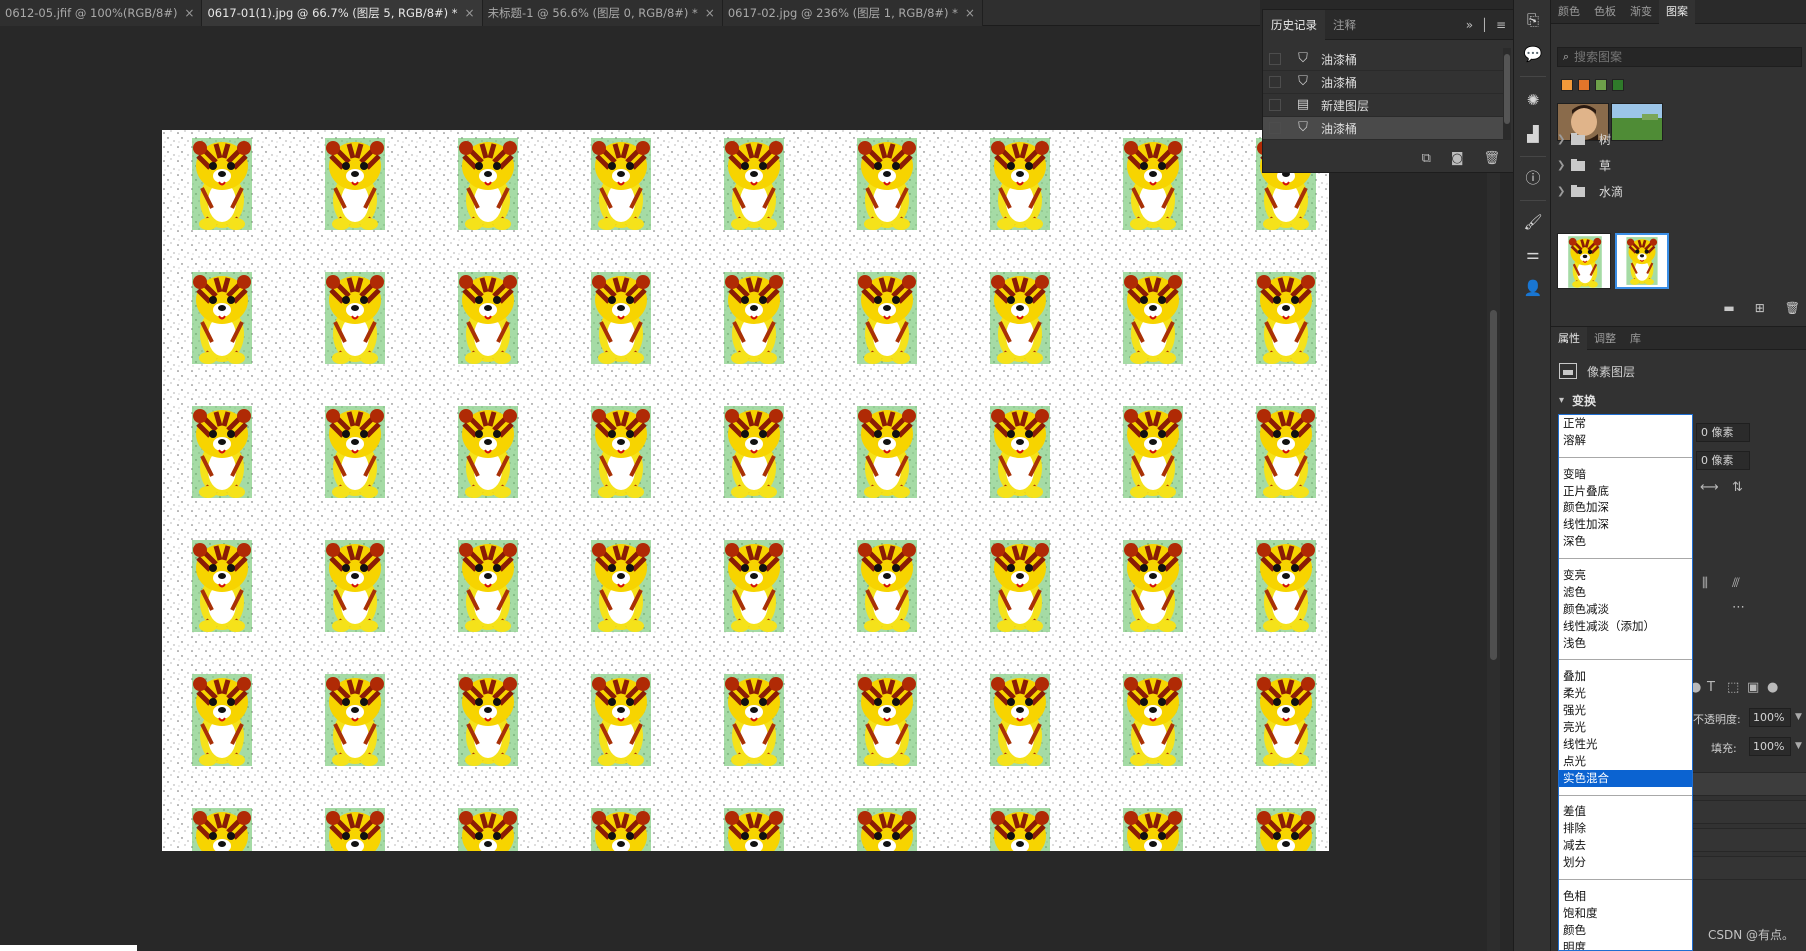 The width and height of the screenshot is (1806, 951). Describe the element at coordinates (1625, 575) in the screenshot. I see `blend-mode-option: 变亮` at that location.